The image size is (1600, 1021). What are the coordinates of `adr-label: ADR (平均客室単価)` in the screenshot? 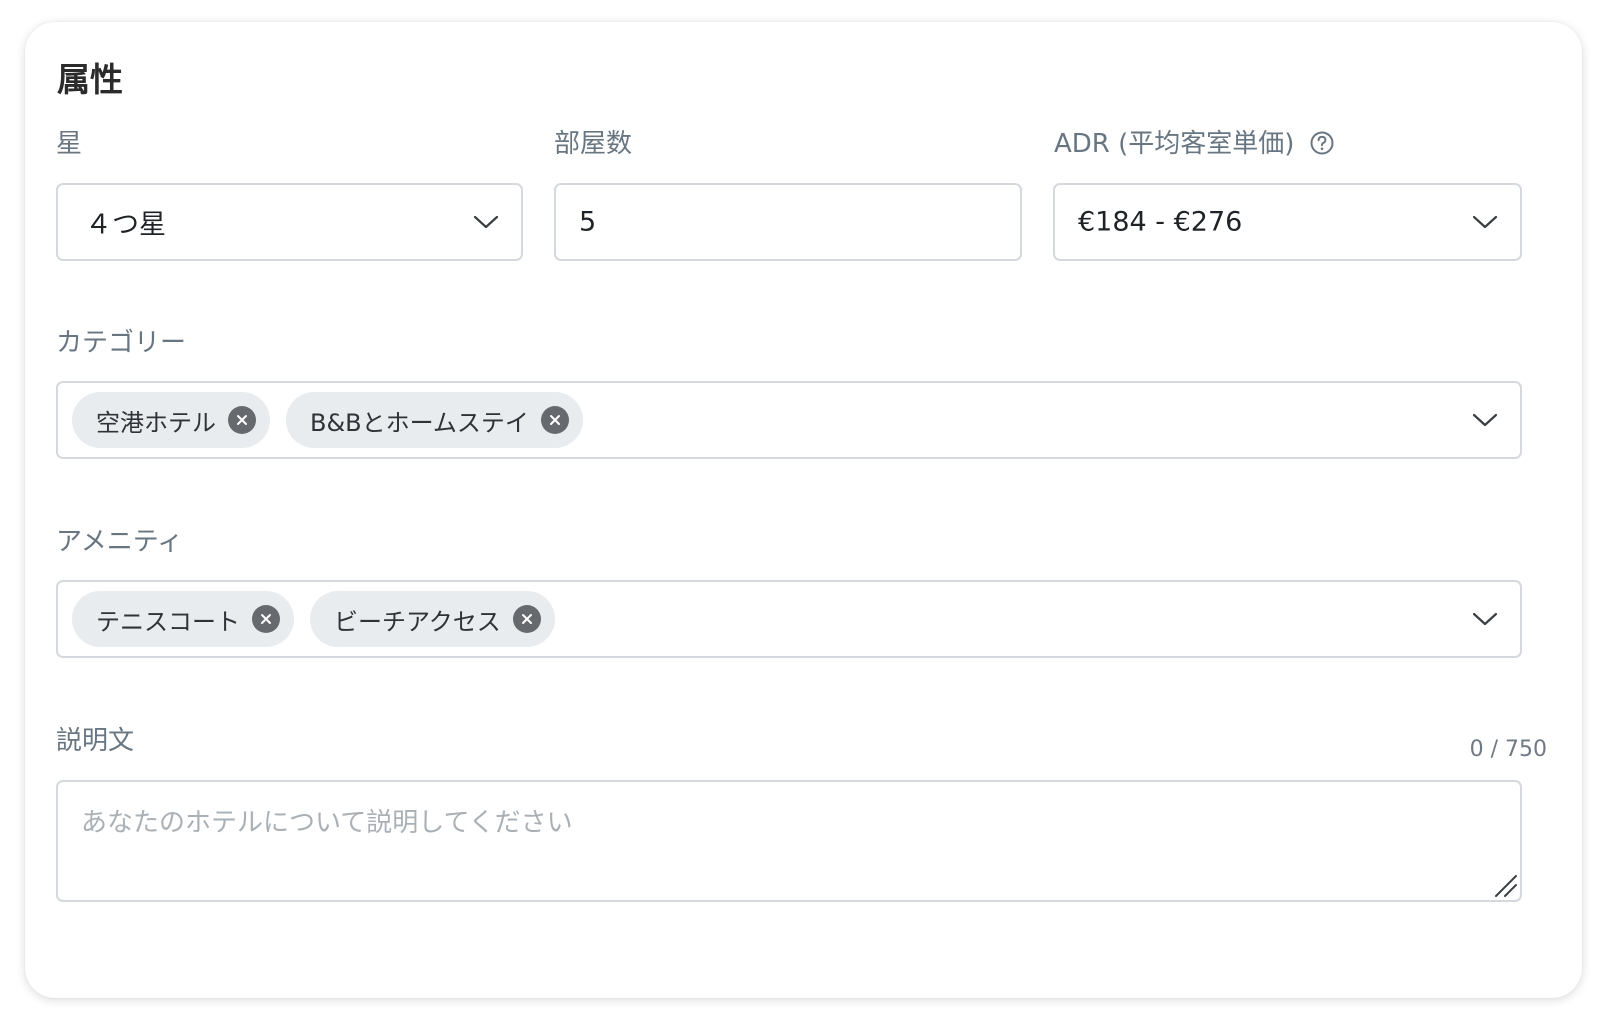 It's located at (1194, 144).